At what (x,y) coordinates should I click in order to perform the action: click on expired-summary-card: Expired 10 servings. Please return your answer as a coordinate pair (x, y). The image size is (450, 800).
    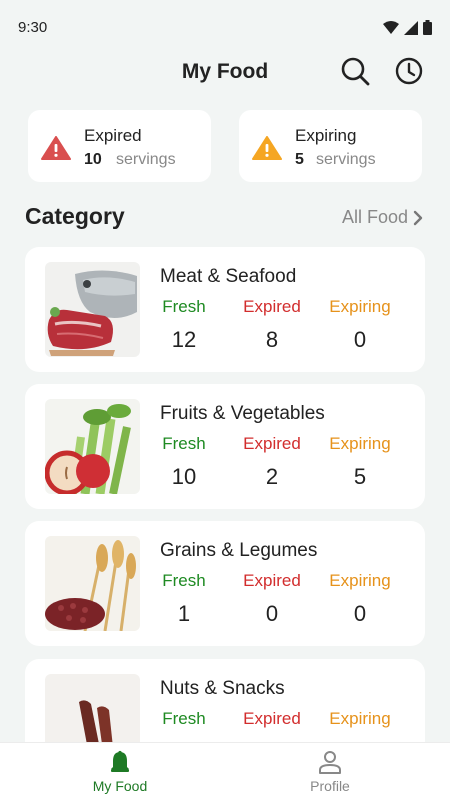
    Looking at the image, I should click on (119, 146).